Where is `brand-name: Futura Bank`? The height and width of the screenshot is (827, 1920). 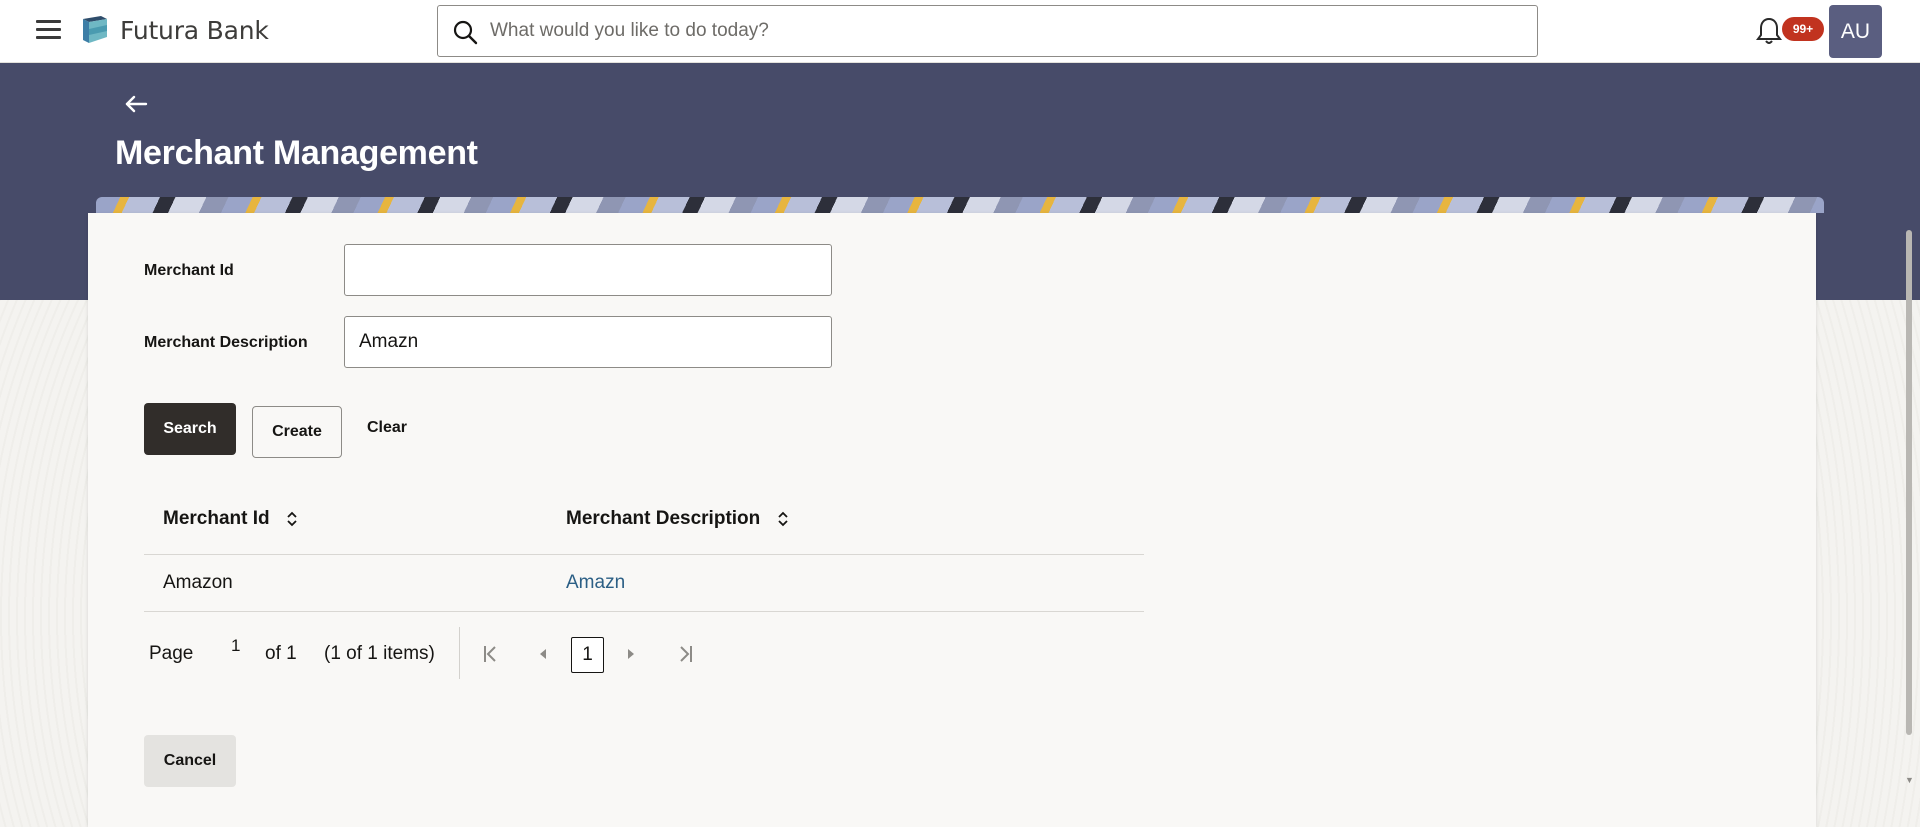 brand-name: Futura Bank is located at coordinates (194, 30).